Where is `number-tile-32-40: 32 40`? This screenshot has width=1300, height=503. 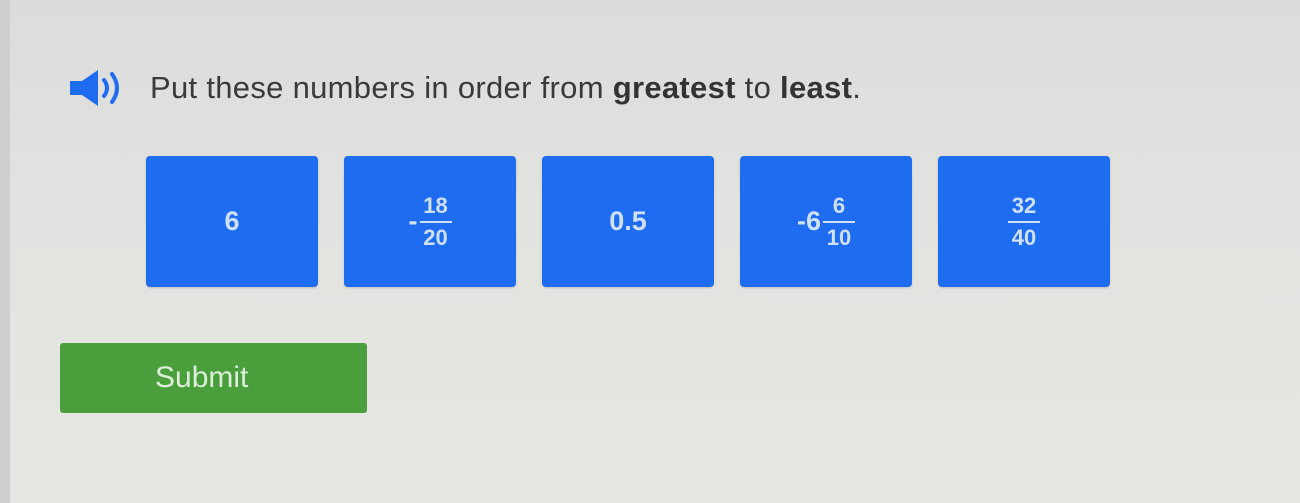
number-tile-32-40: 32 40 is located at coordinates (1024, 221).